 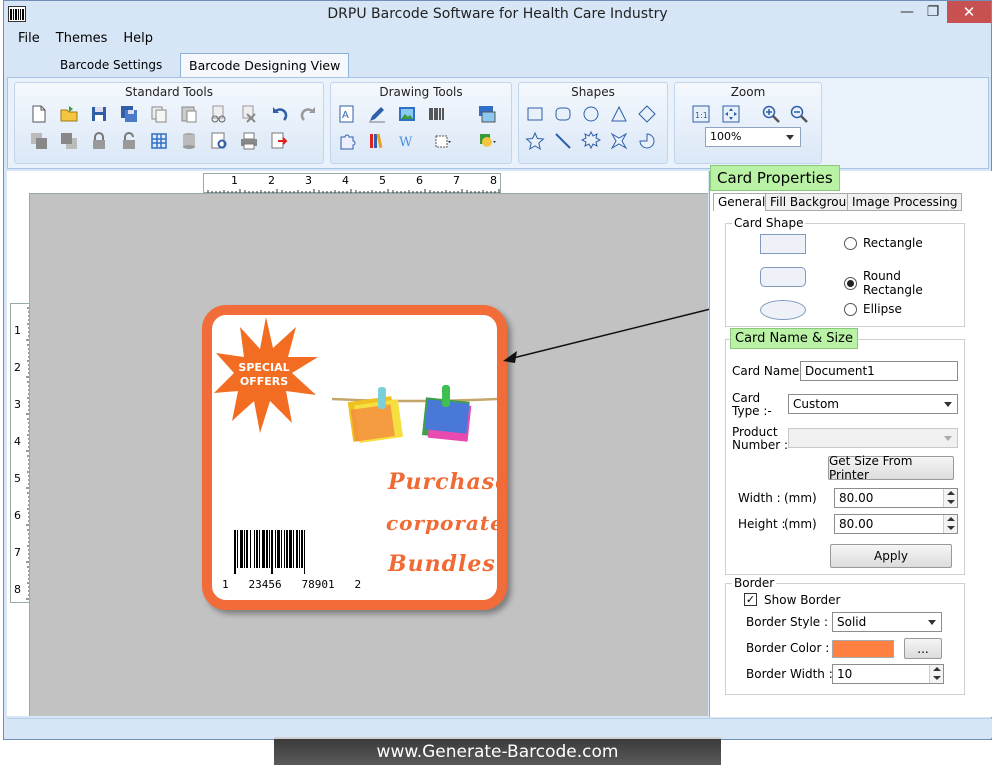 I want to click on unlock-icon, so click(x=129, y=141).